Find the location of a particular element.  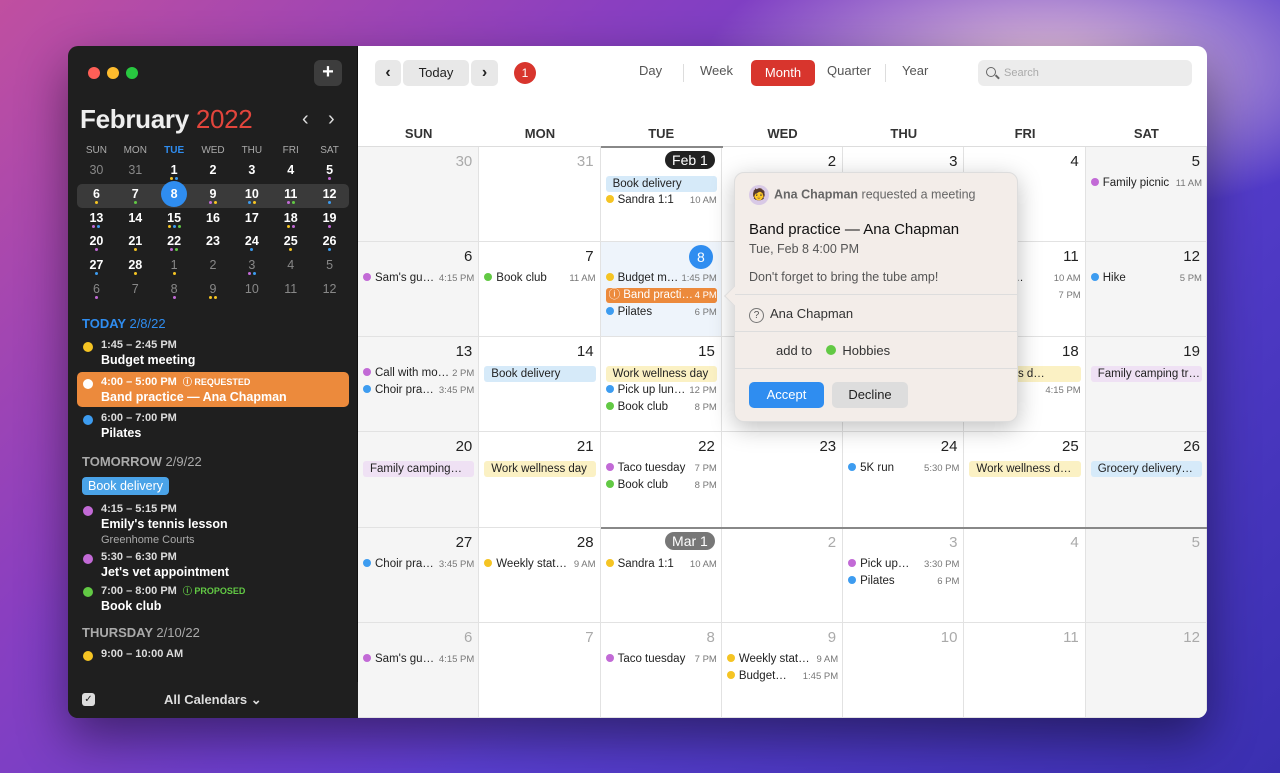

mini-day: 23 is located at coordinates (213, 243).